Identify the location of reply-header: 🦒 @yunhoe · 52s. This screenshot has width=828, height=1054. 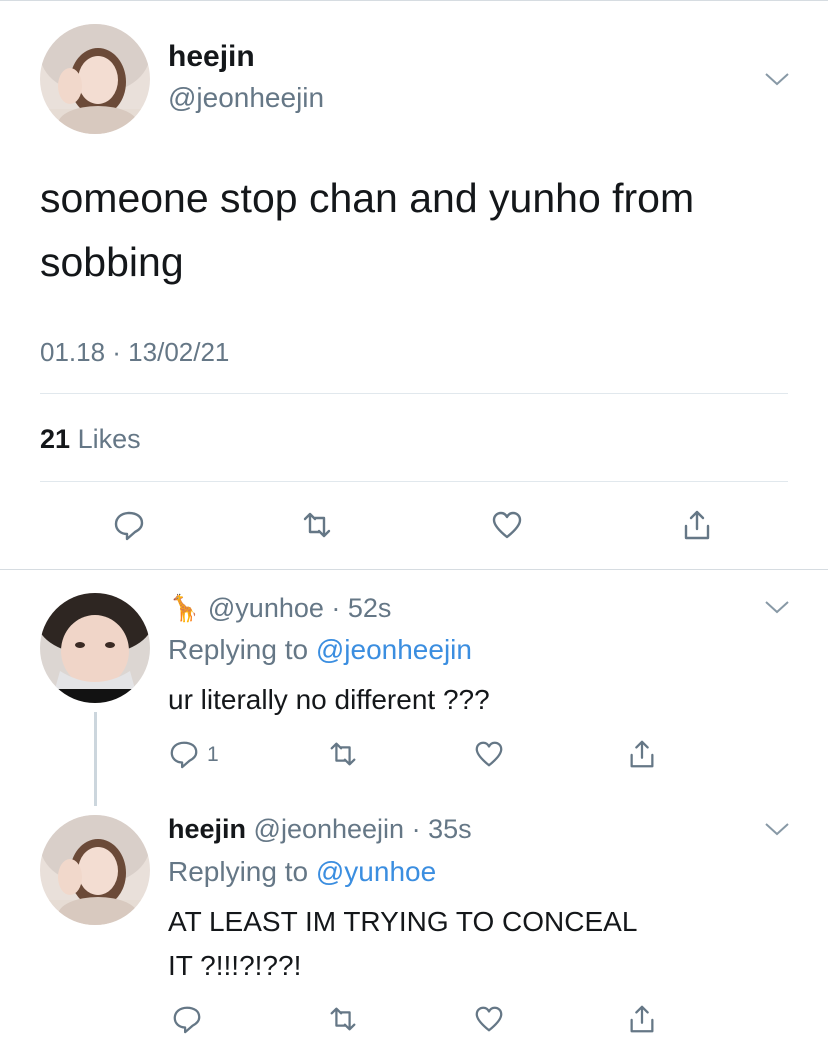
(279, 608).